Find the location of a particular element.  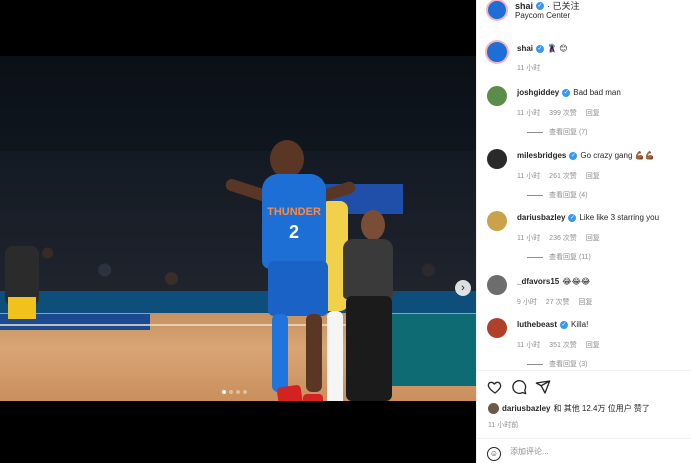

comment-line: _dfavors15 😂😂😂 is located at coordinates (553, 281).